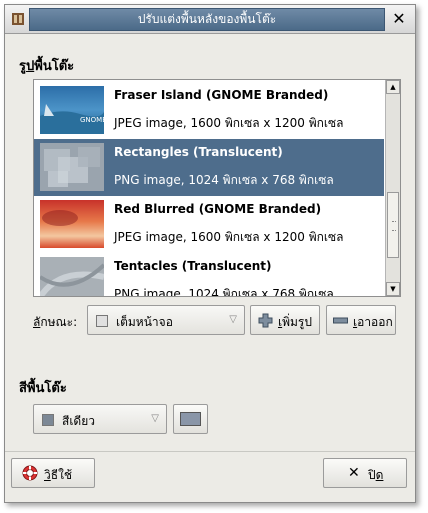 This screenshot has width=428, height=513. What do you see at coordinates (54, 66) in the screenshot?
I see `wallpaper-heading-suffix: พื้นโต๊ะ` at bounding box center [54, 66].